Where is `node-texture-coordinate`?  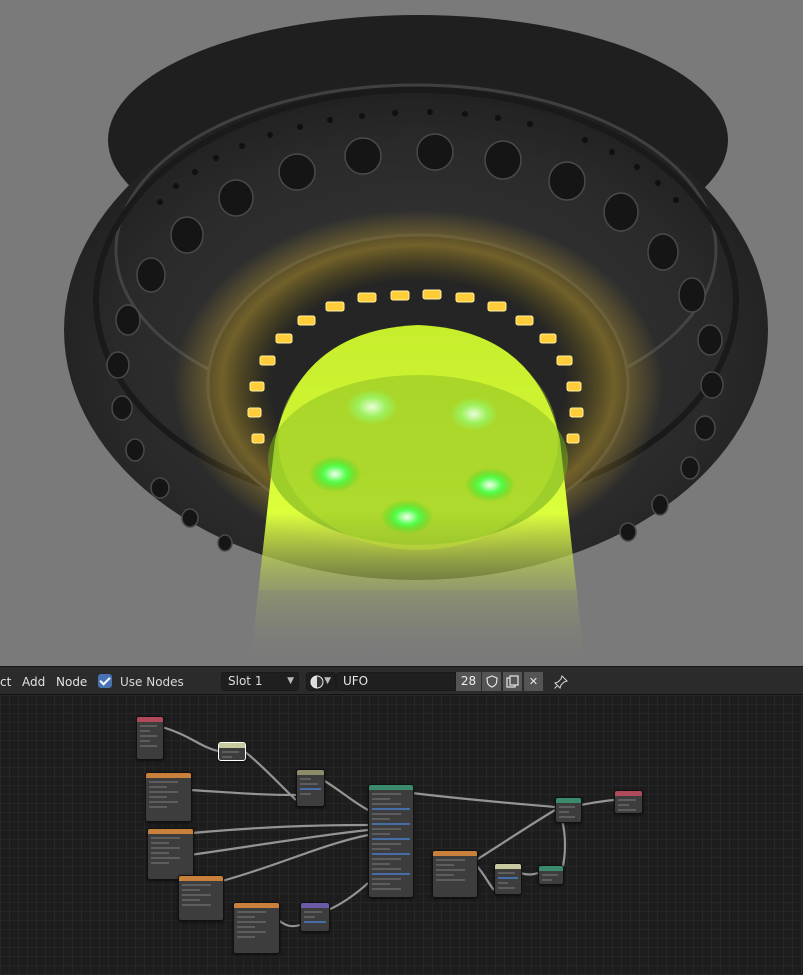
node-texture-coordinate is located at coordinates (150, 738).